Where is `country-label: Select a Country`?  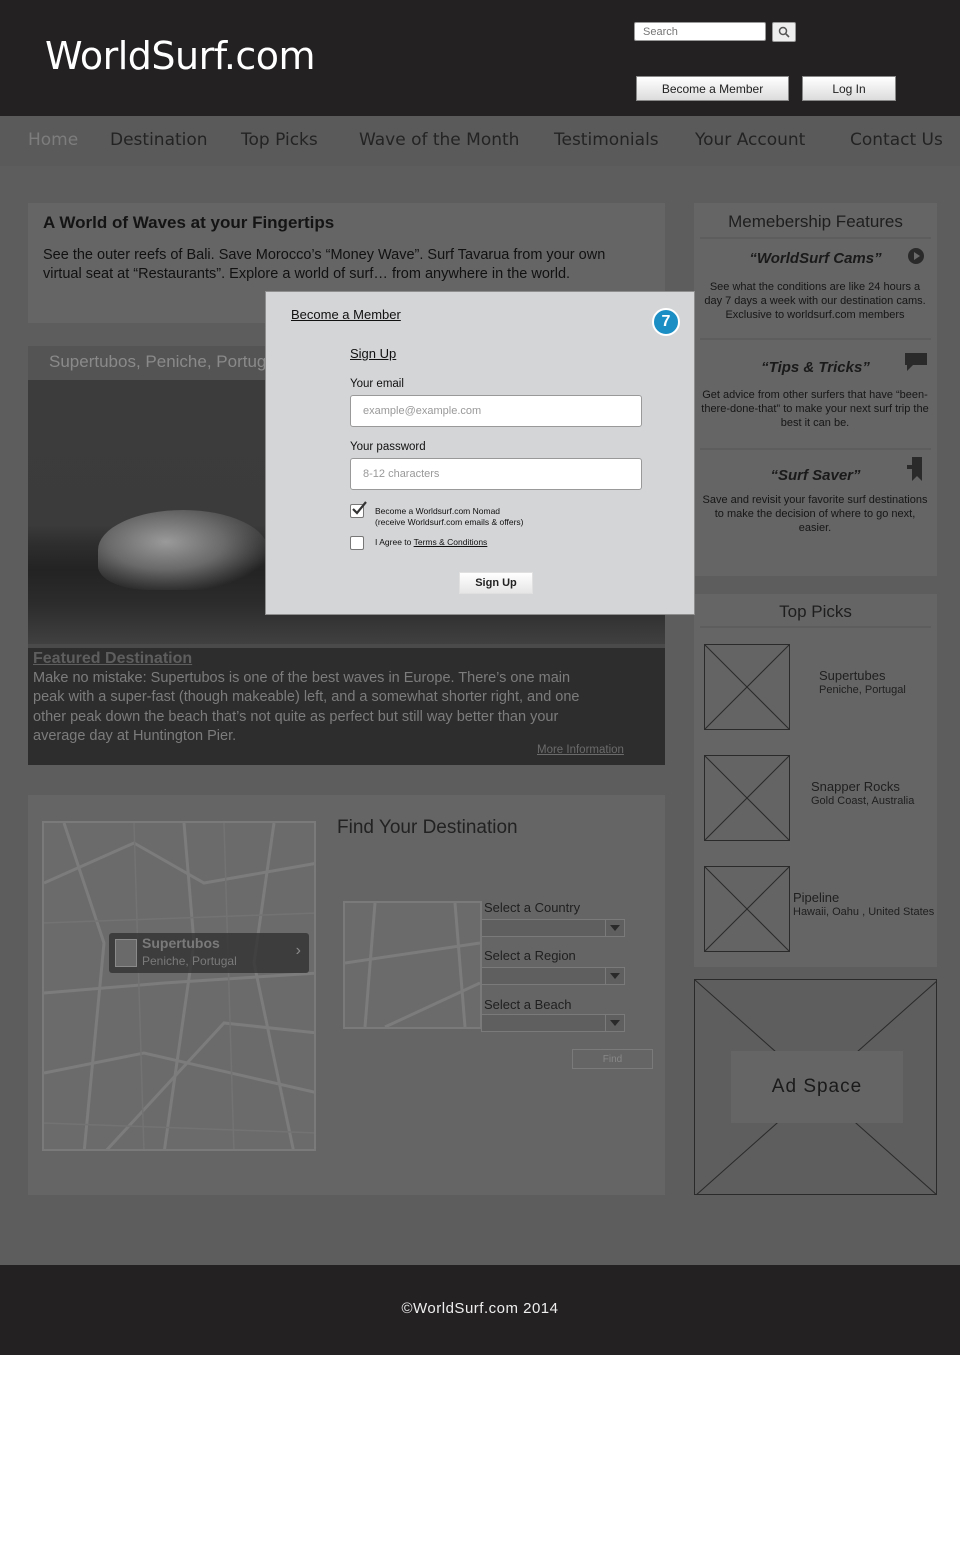 country-label: Select a Country is located at coordinates (532, 907).